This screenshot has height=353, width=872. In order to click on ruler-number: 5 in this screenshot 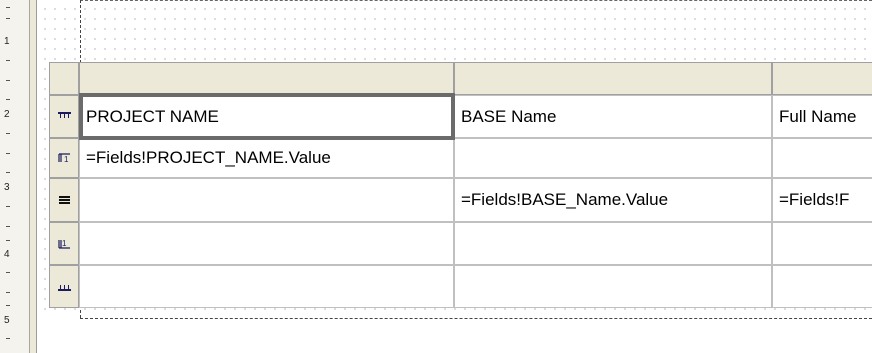, I will do `click(7, 320)`.